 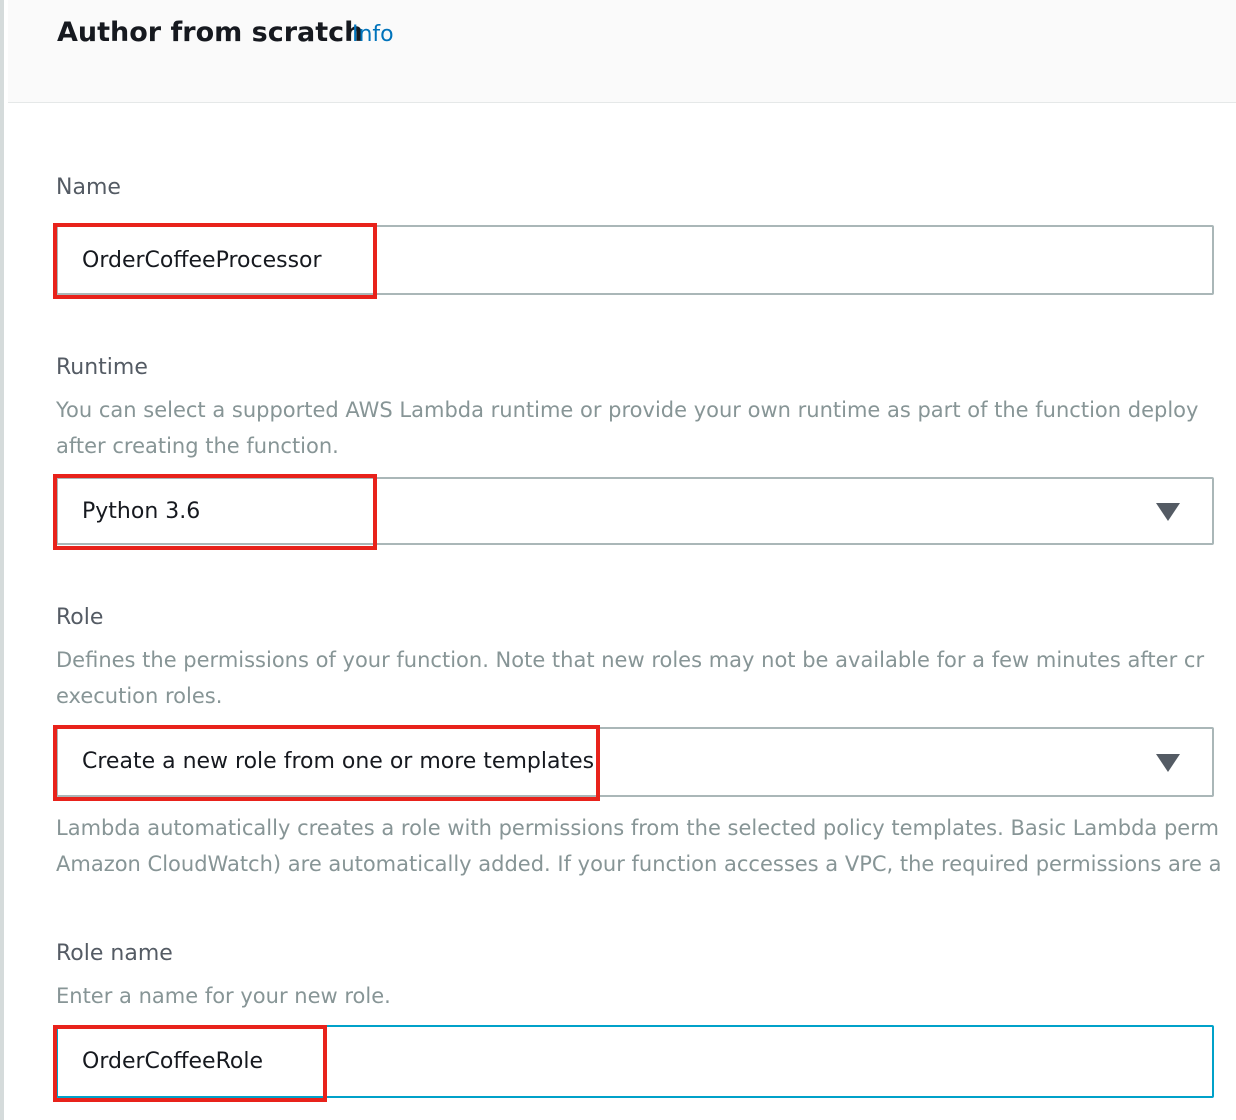 I want to click on runtime-select: Python 3.6, so click(x=635, y=511).